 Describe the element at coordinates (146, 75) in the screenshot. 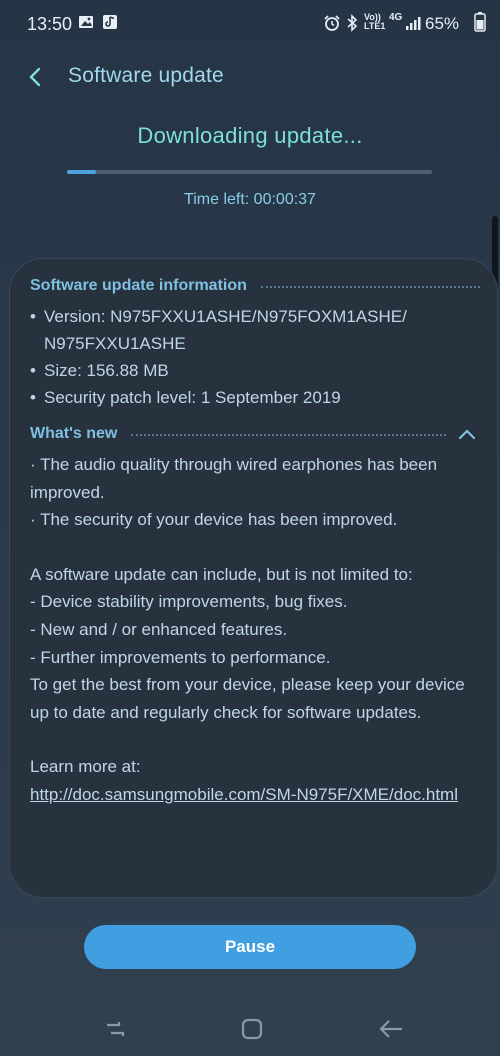

I see `page-title: Software update` at that location.